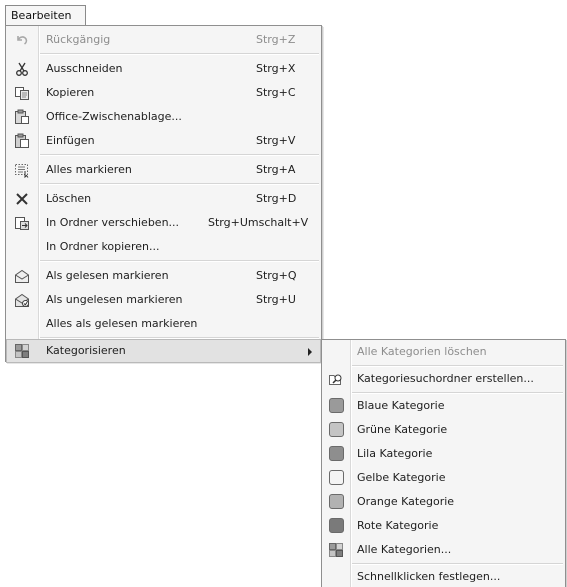 This screenshot has height=587, width=567. I want to click on category-label: Orange Kategorie, so click(406, 501).